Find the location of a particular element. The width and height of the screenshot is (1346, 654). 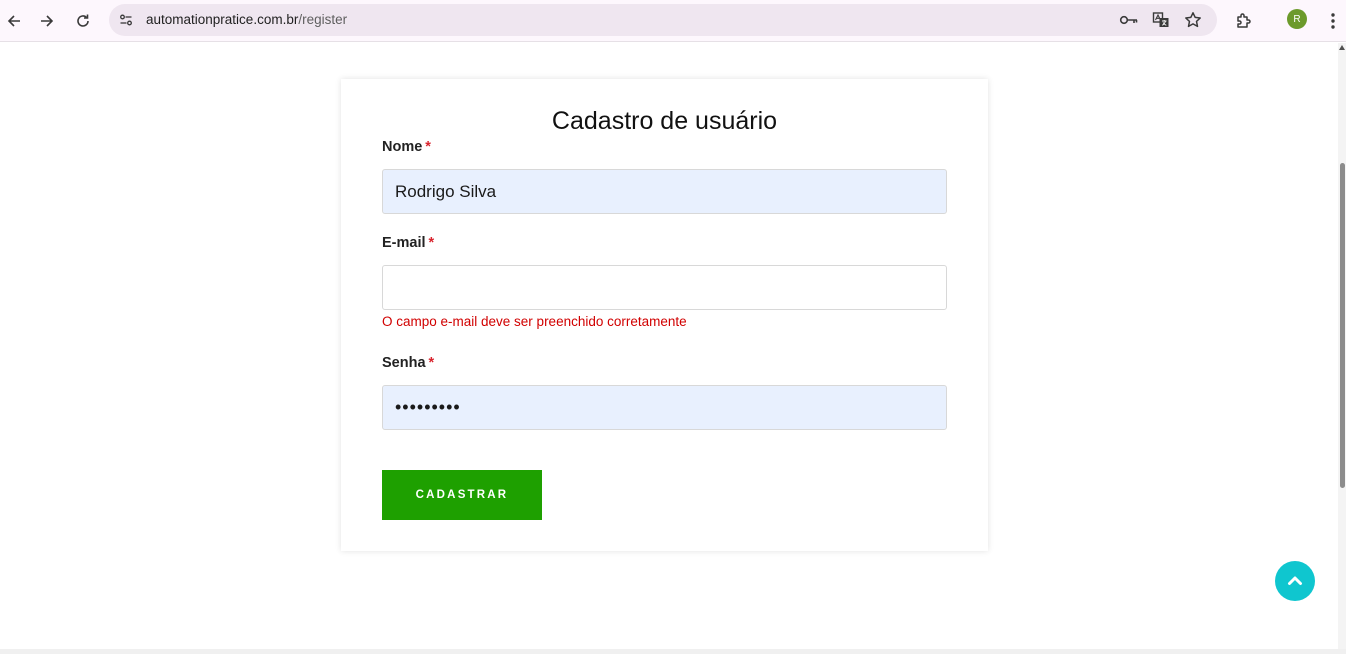

name-label: Nome * is located at coordinates (406, 147).